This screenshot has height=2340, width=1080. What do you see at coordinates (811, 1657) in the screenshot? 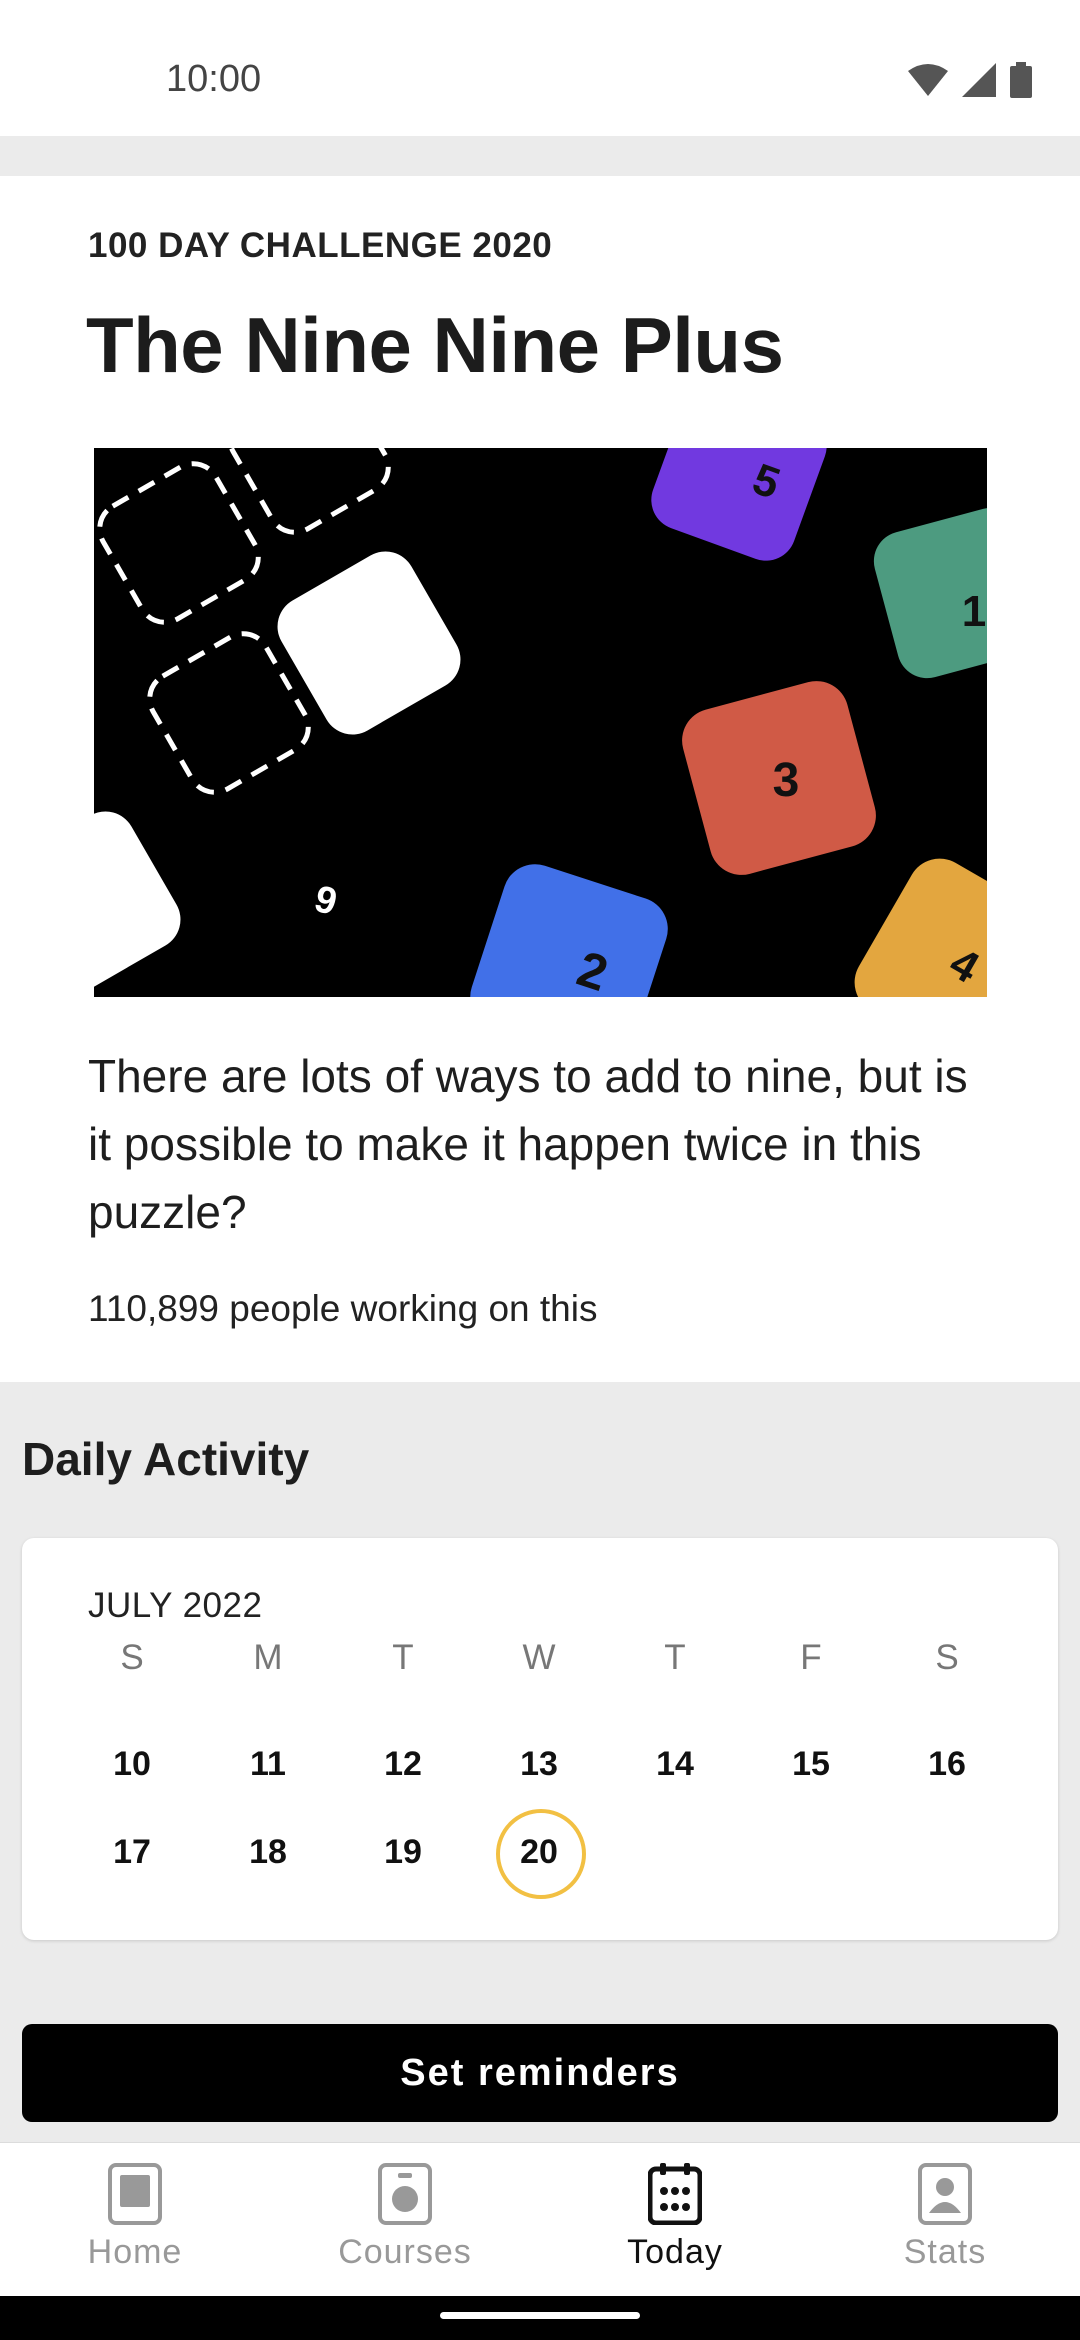
I see `weekday-label: F` at bounding box center [811, 1657].